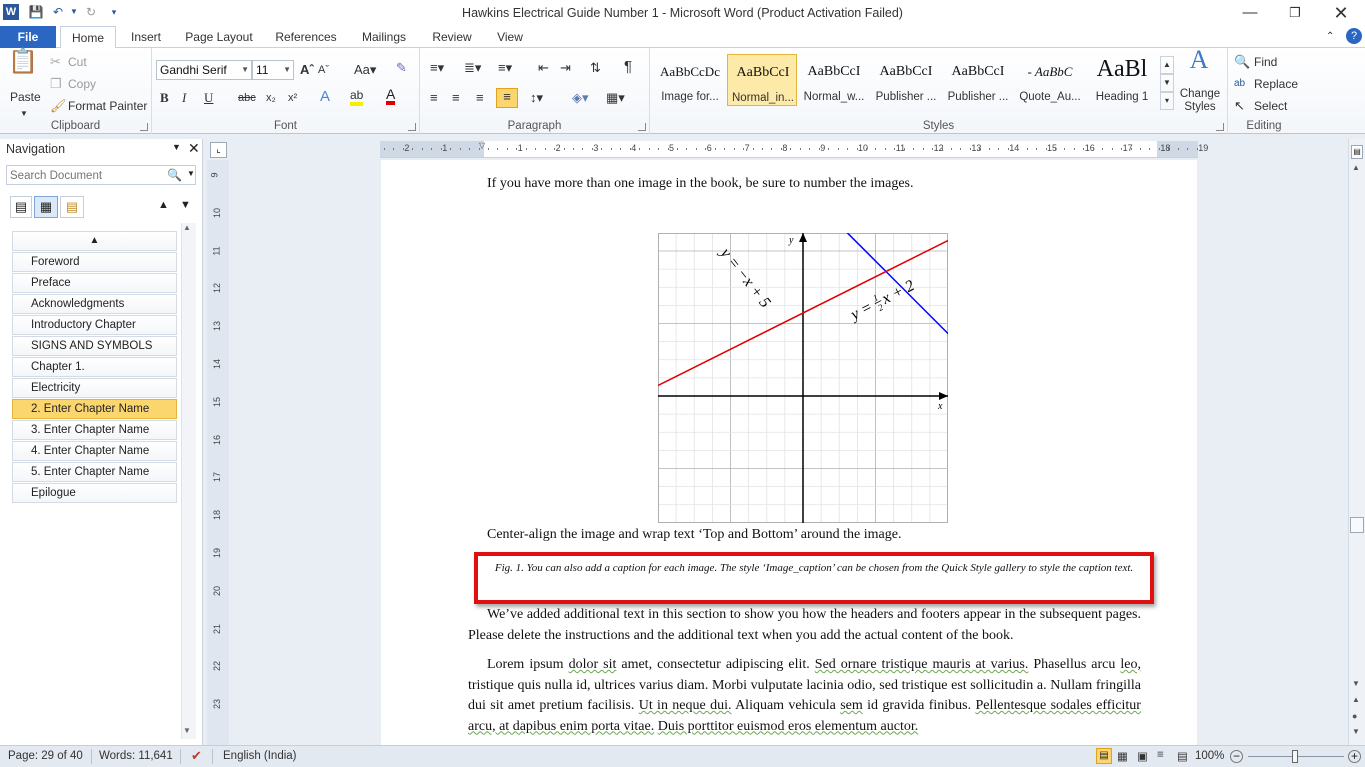 The width and height of the screenshot is (1365, 767). Describe the element at coordinates (163, 205) in the screenshot. I see `previous-heading-icon: ▲` at that location.